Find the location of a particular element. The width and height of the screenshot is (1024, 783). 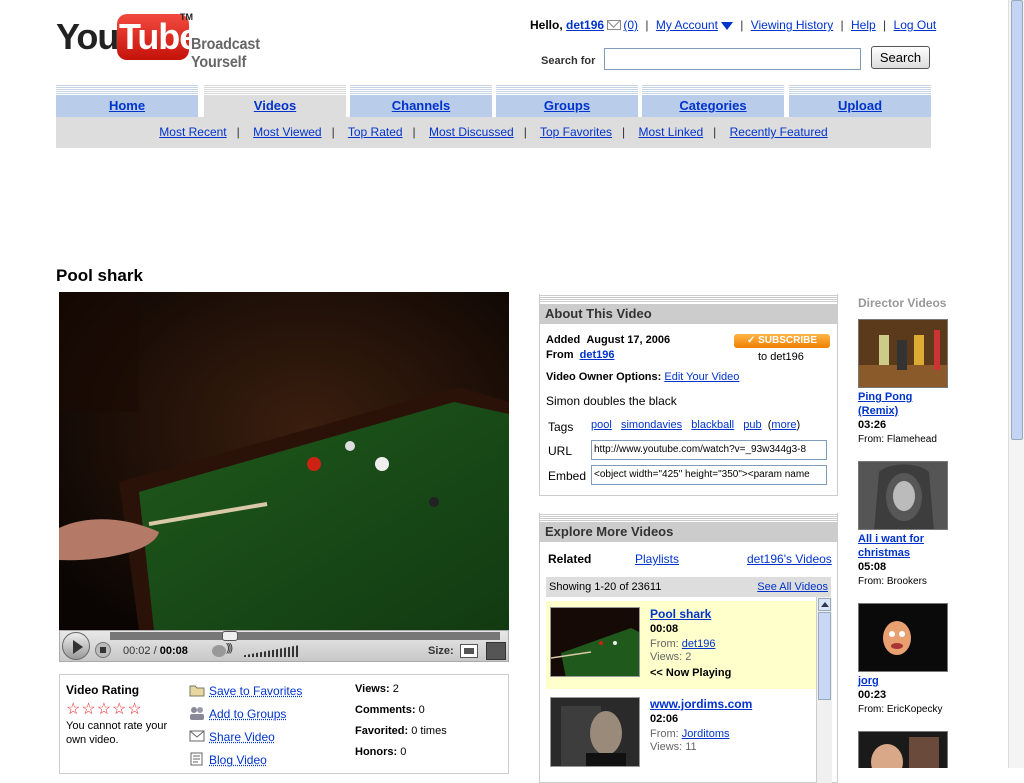

related-from: From: det196 is located at coordinates (682, 644).